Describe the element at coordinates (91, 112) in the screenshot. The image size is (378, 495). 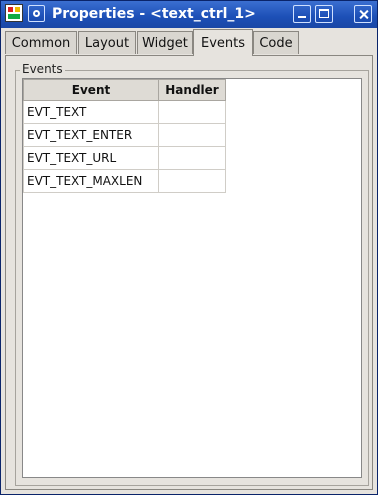
I see `event-cell: EVT_TEXT` at that location.